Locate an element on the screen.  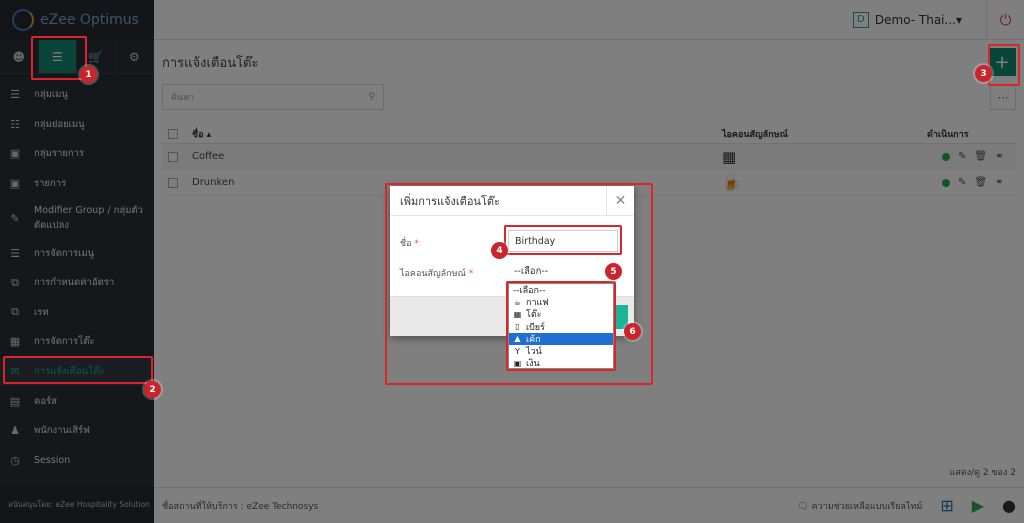
annotation-badge: 2 is located at coordinates (152, 389).